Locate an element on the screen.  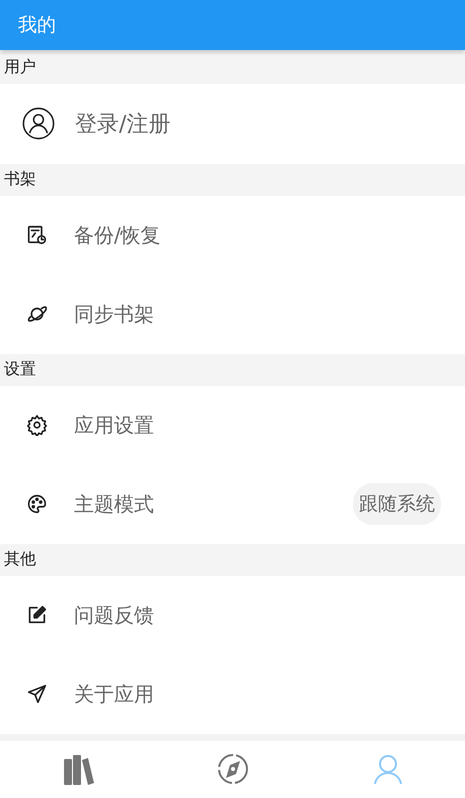
menu-item-label: 登录/注册 is located at coordinates (257, 123).